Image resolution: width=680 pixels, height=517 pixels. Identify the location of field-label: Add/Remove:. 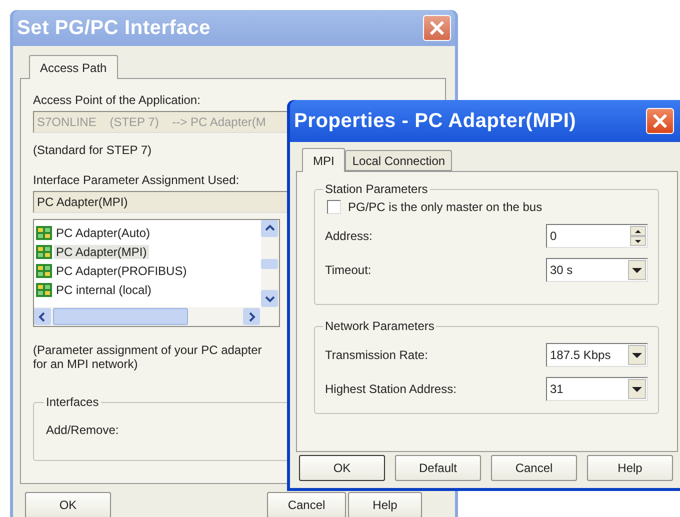
(83, 430).